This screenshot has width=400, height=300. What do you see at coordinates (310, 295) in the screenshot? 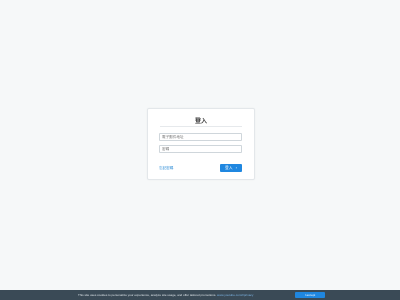
I see `accept-cookies-button: I accept` at bounding box center [310, 295].